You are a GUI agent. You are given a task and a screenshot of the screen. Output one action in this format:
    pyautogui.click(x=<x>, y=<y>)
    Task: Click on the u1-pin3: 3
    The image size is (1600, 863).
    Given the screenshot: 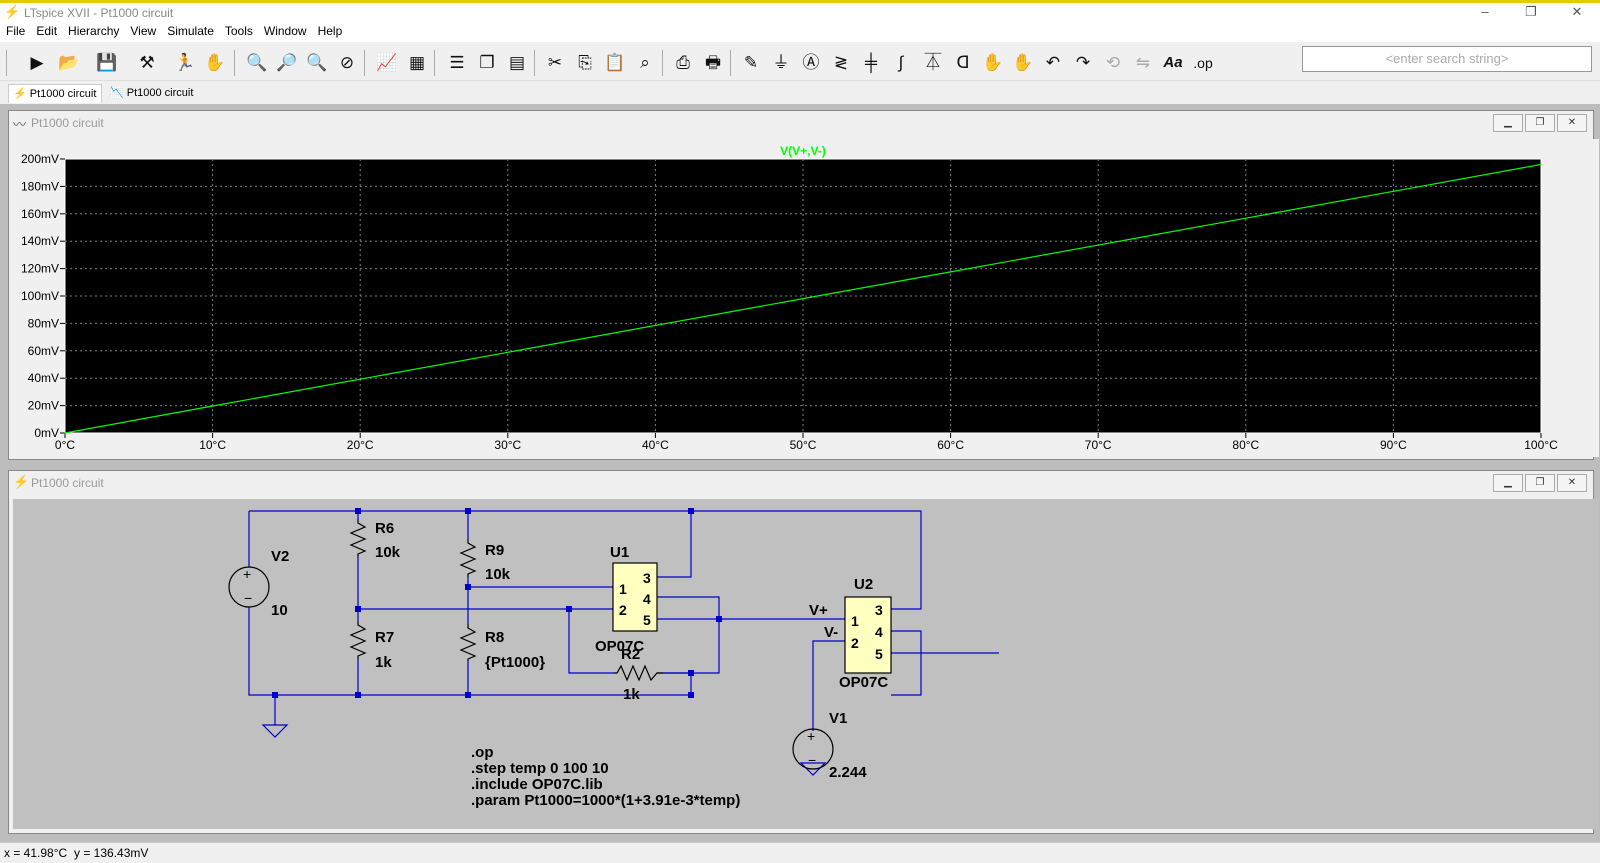 What is the action you would take?
    pyautogui.click(x=647, y=578)
    